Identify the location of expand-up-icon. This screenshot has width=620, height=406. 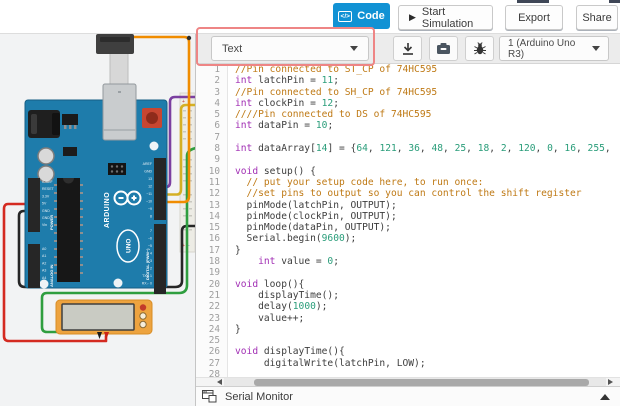
(605, 396).